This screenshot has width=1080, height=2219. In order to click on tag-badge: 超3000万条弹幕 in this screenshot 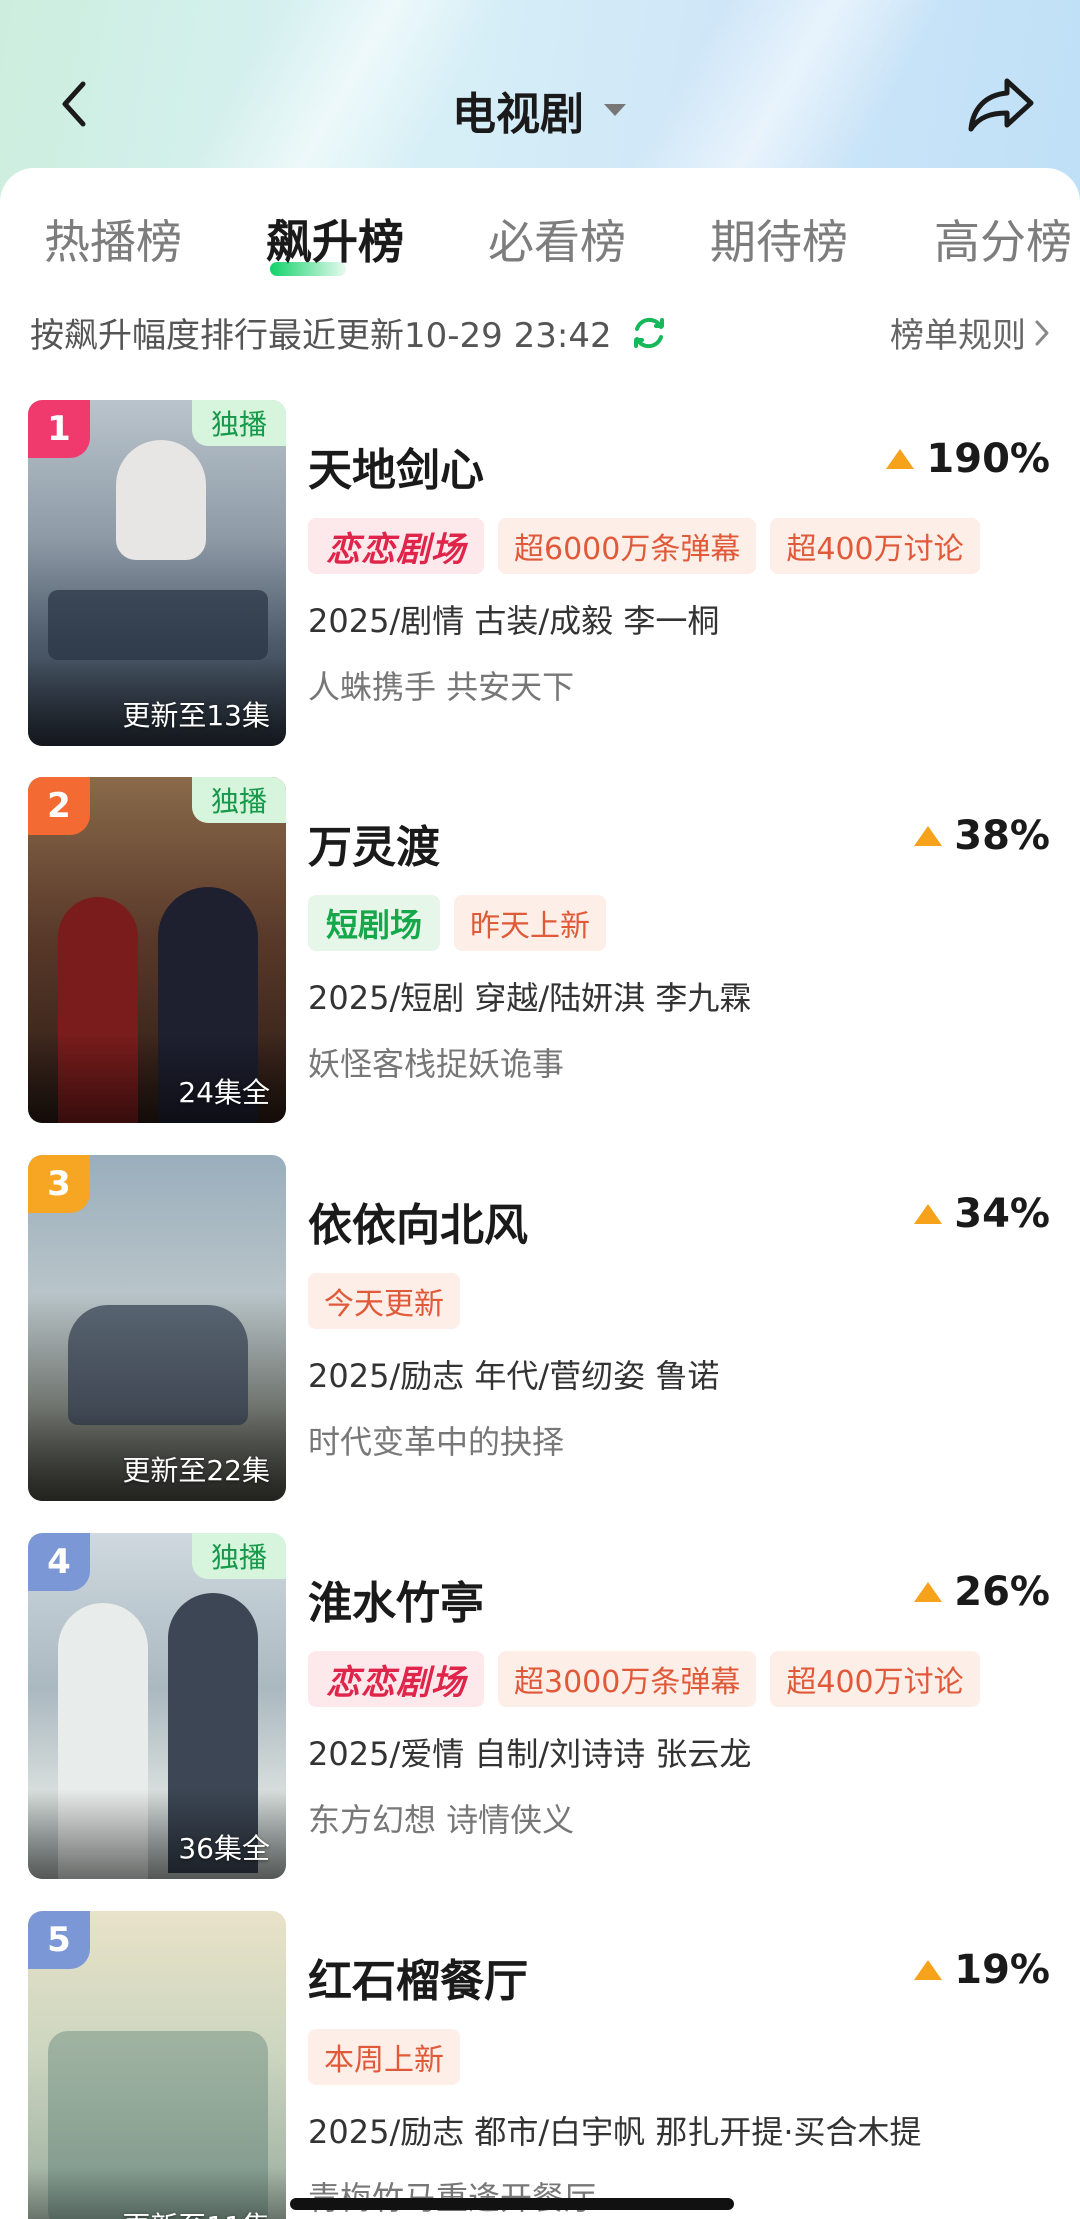, I will do `click(627, 1679)`.